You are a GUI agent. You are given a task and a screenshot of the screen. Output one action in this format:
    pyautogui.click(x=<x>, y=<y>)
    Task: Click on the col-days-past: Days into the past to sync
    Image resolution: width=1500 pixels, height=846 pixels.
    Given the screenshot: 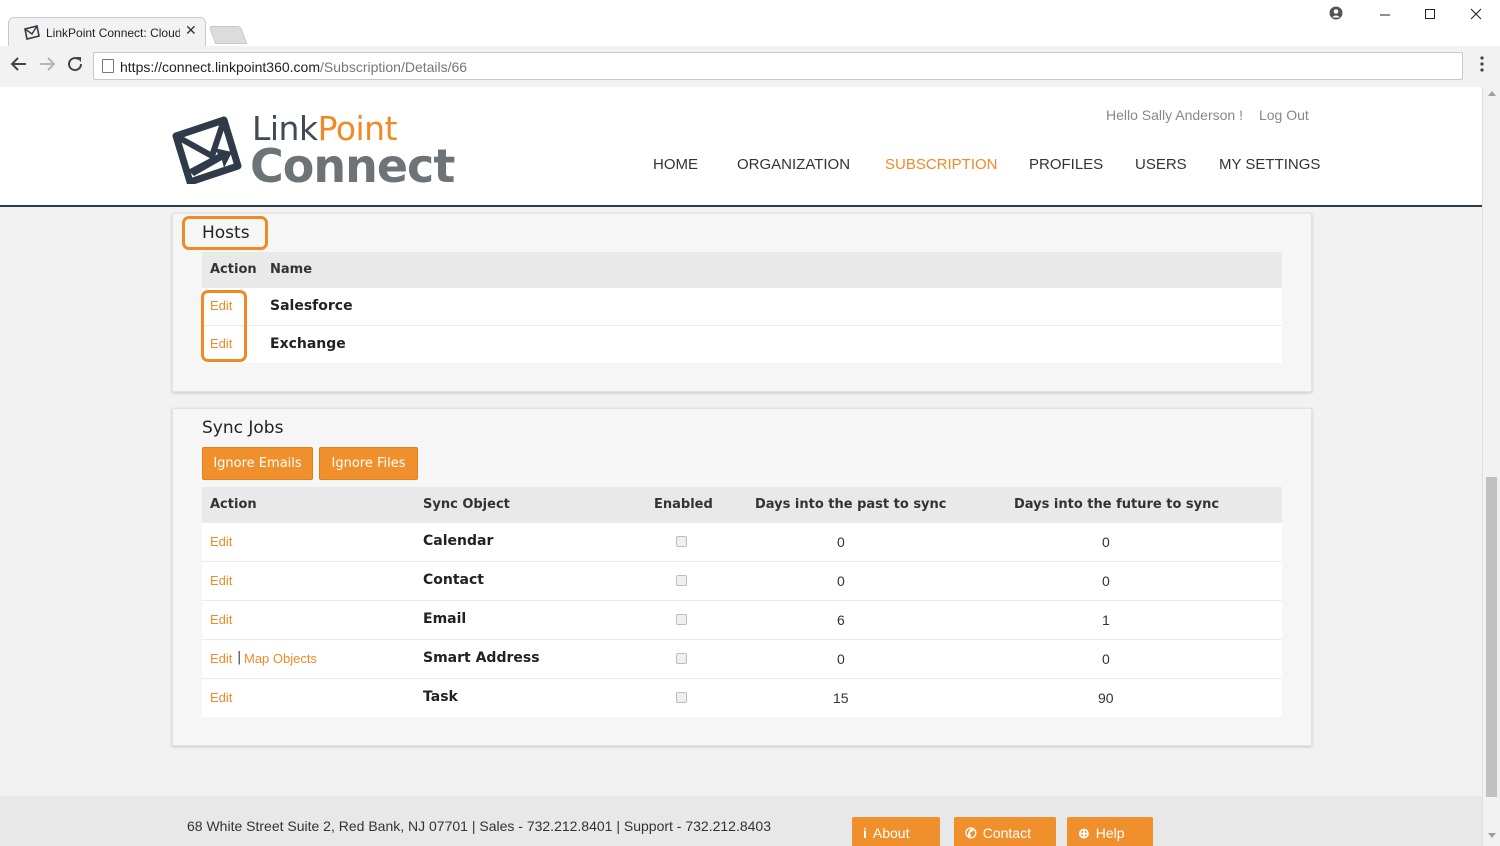 What is the action you would take?
    pyautogui.click(x=851, y=504)
    